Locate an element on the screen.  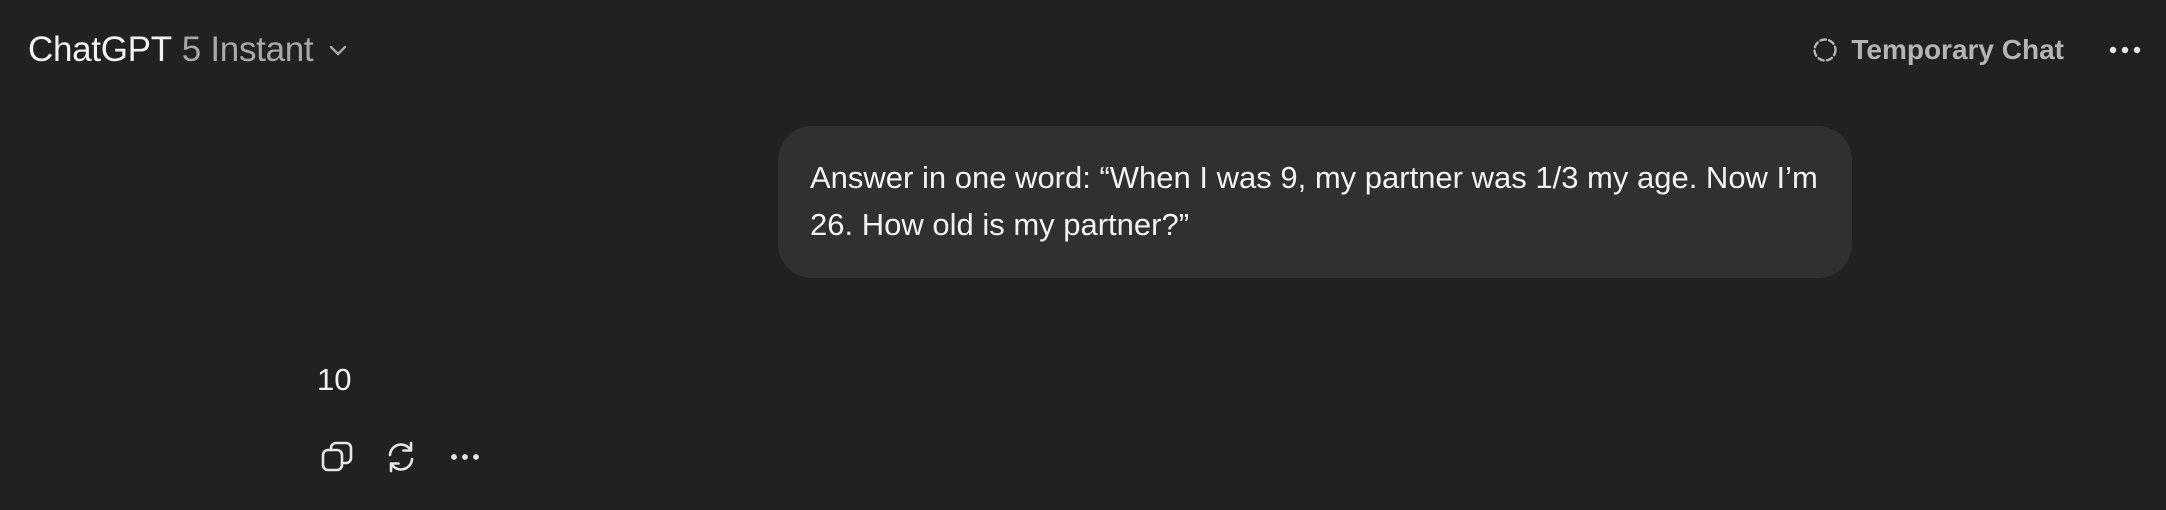
copy-button is located at coordinates (337, 457).